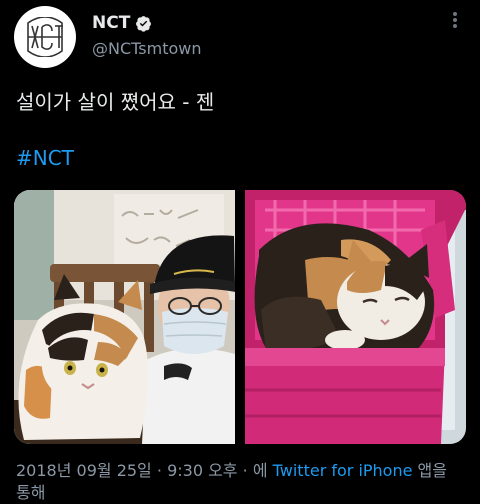 This screenshot has height=504, width=480. I want to click on verified-badge-icon, so click(144, 23).